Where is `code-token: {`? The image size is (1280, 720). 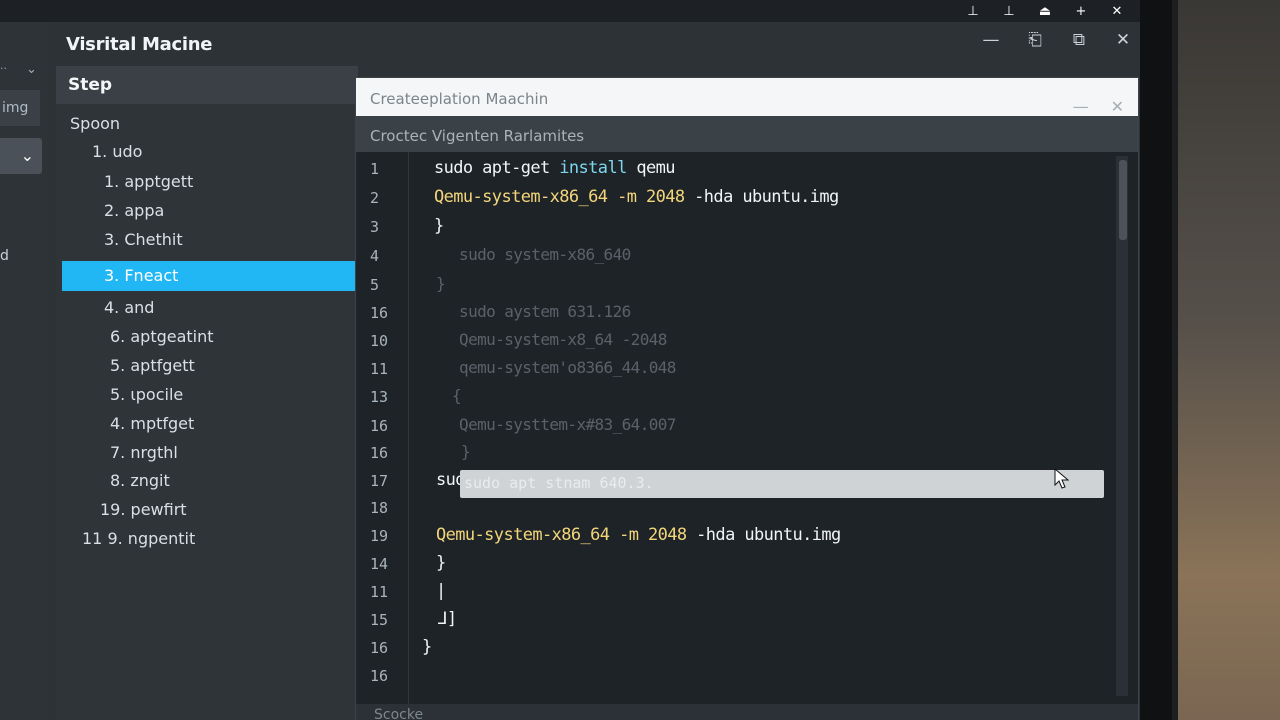
code-token: { is located at coordinates (457, 395).